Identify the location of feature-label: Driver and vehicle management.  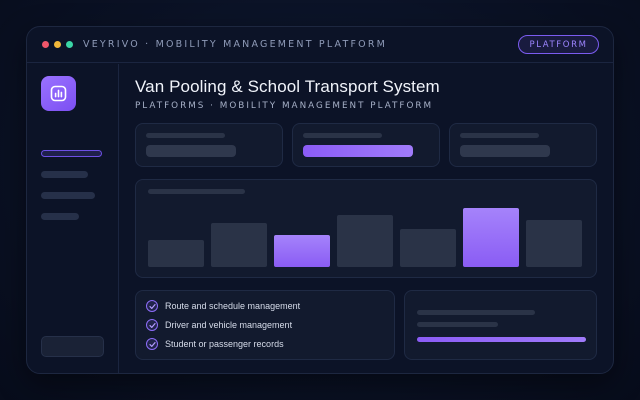
(229, 325).